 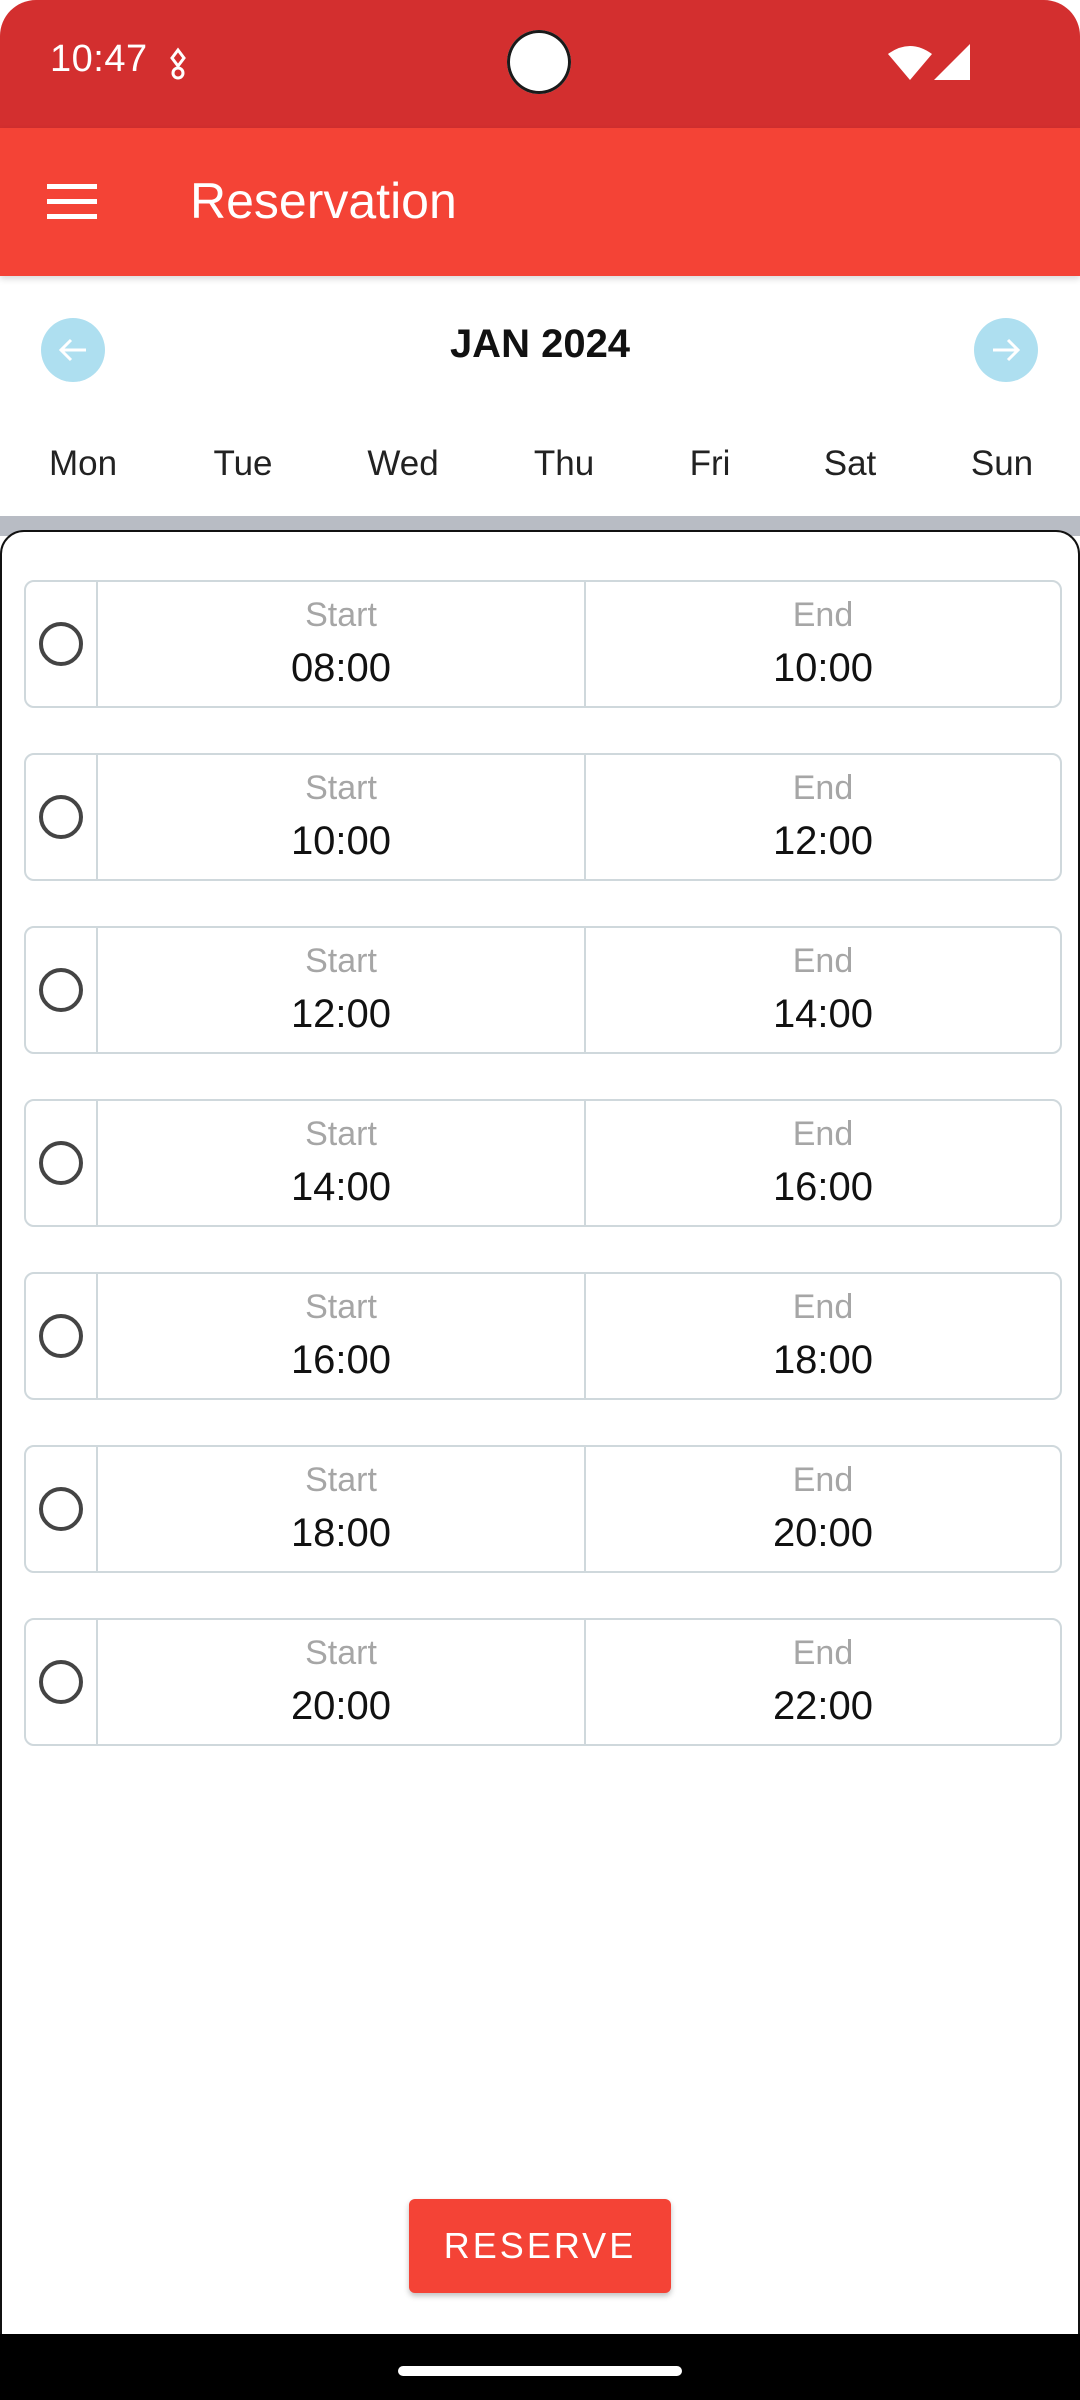 What do you see at coordinates (540, 2371) in the screenshot?
I see `home-indicator` at bounding box center [540, 2371].